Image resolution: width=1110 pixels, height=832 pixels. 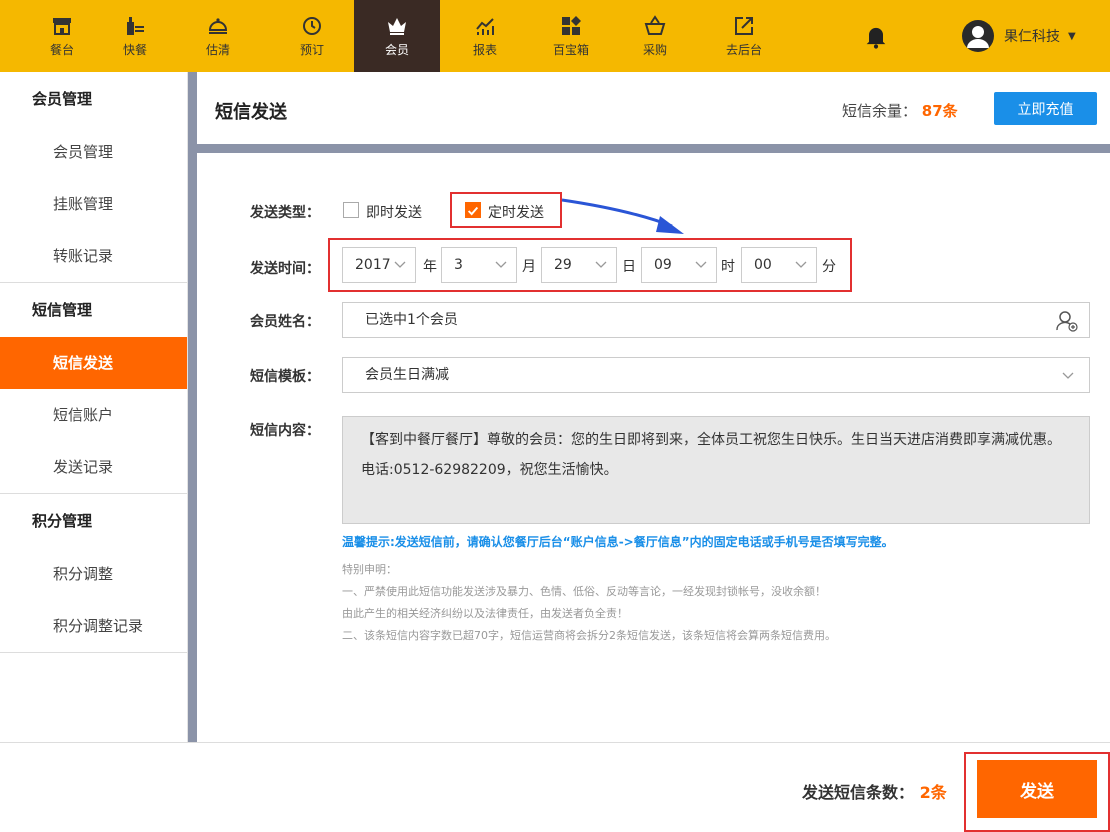 I want to click on hour-select: 09, so click(x=679, y=265).